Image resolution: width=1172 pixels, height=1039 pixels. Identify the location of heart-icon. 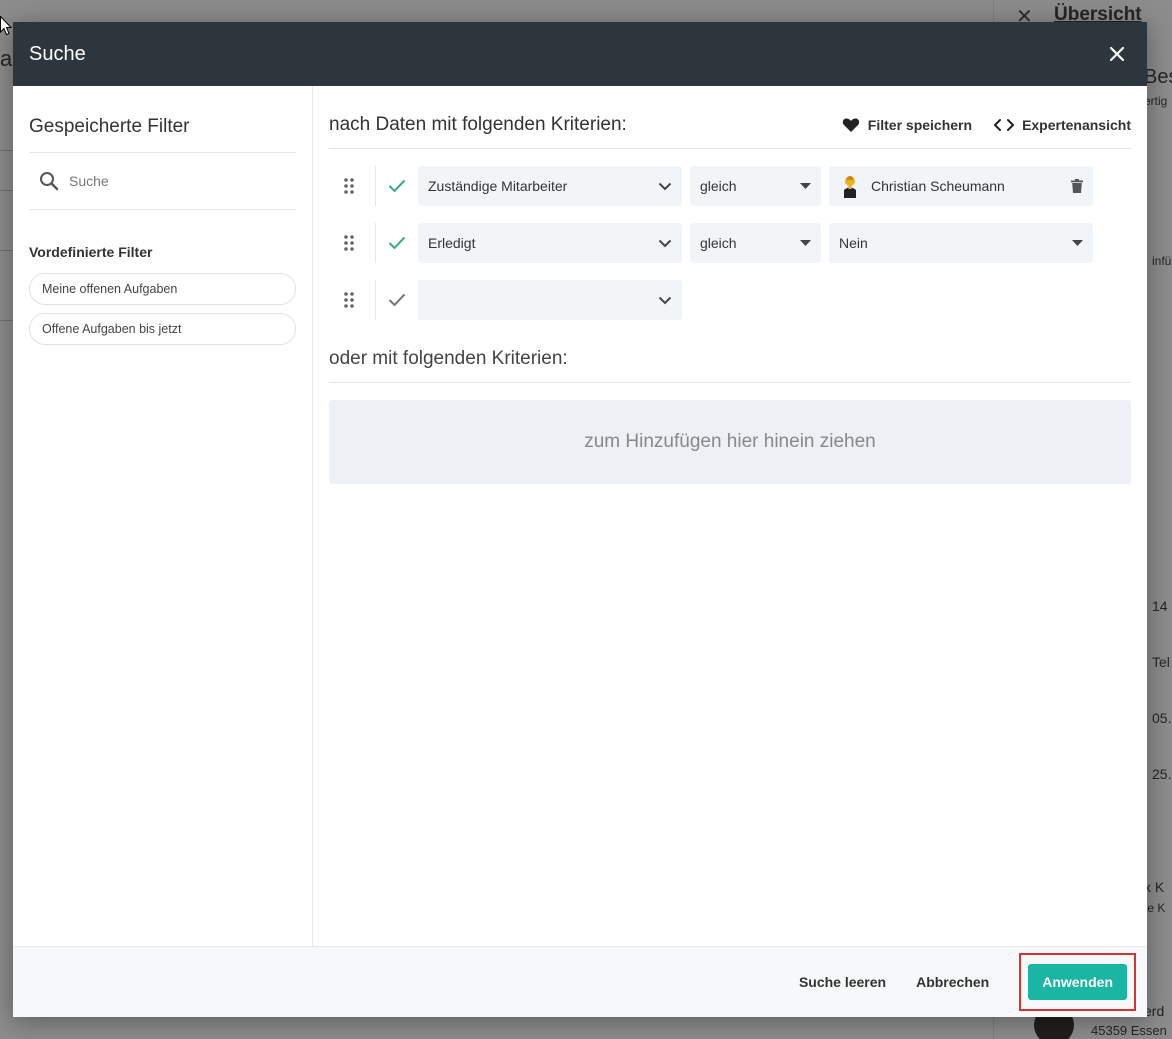
(850, 125).